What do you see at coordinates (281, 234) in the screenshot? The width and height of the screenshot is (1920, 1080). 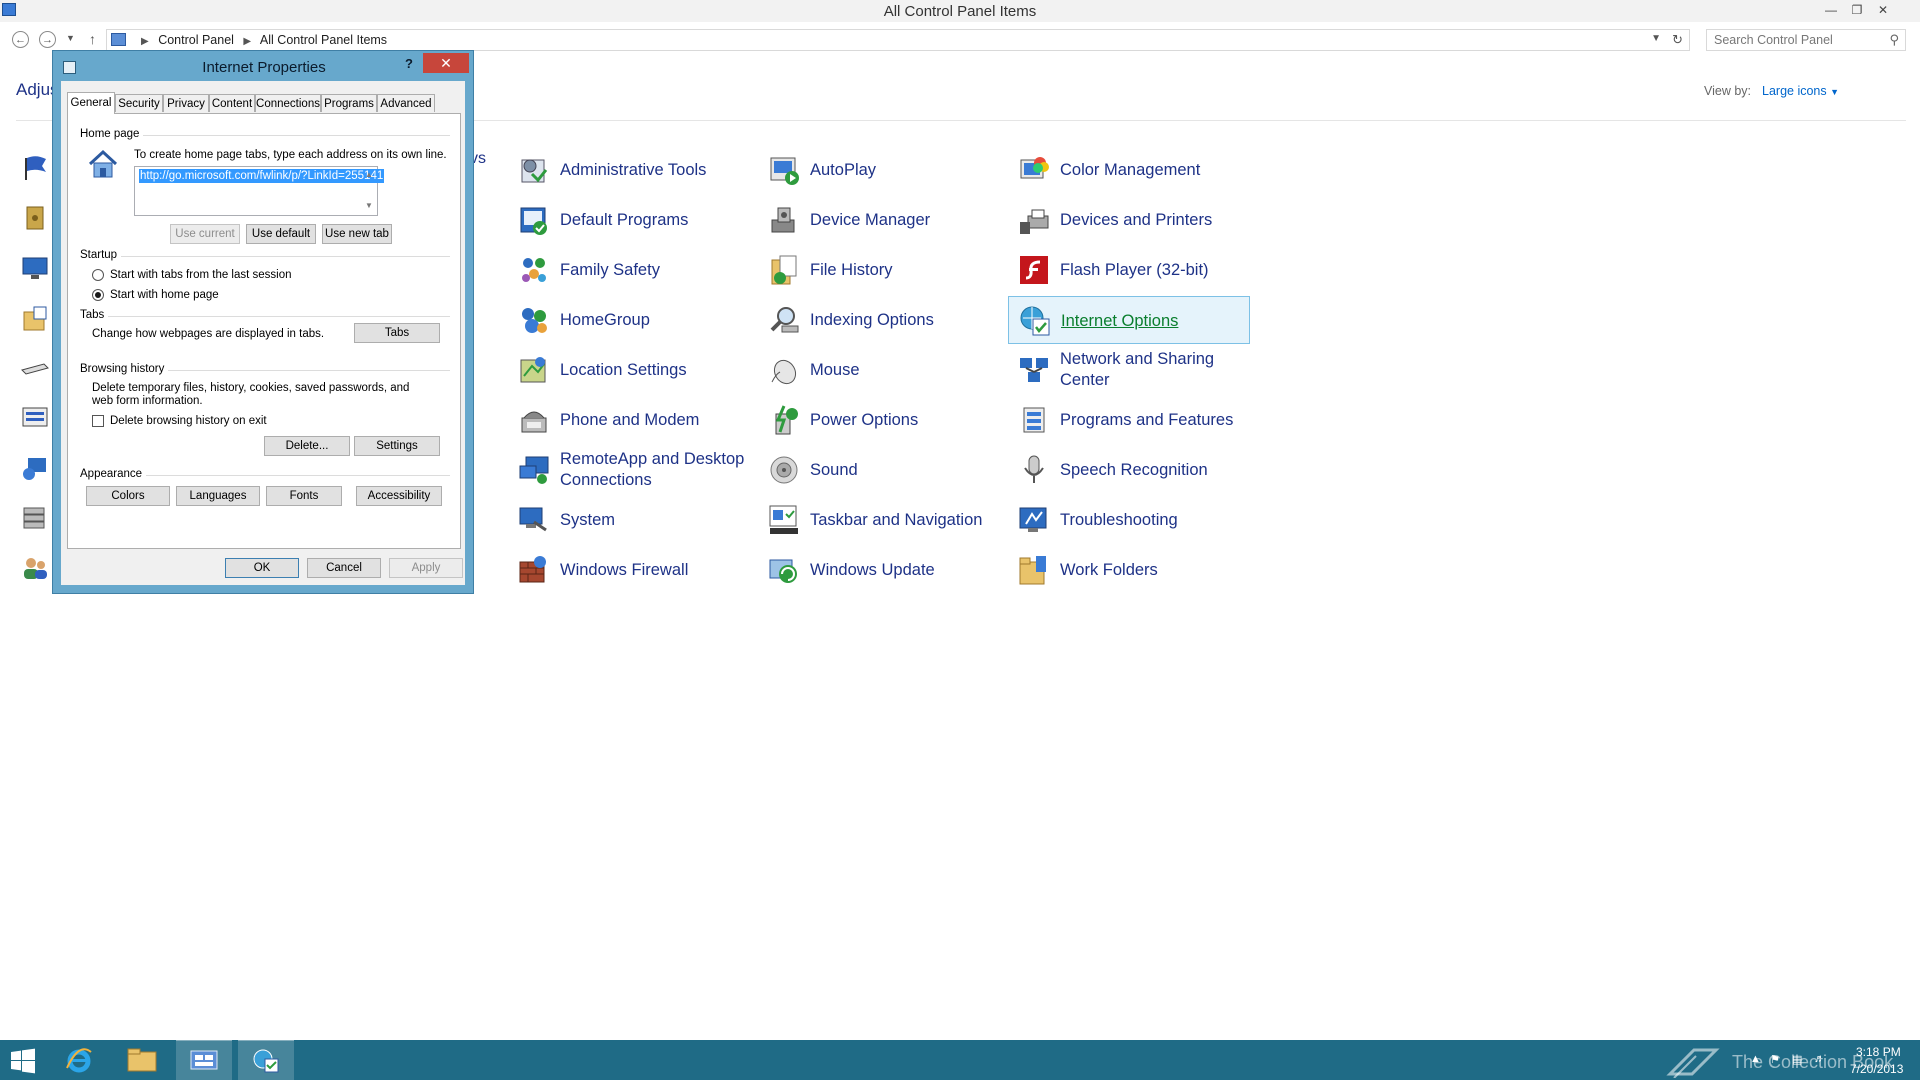 I see `use-default-button: Use default` at bounding box center [281, 234].